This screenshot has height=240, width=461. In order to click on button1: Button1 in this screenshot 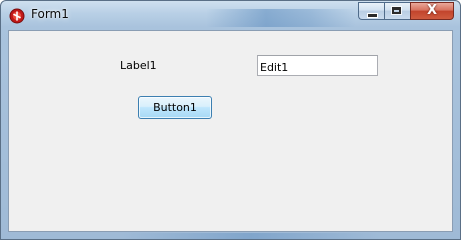, I will do `click(175, 107)`.